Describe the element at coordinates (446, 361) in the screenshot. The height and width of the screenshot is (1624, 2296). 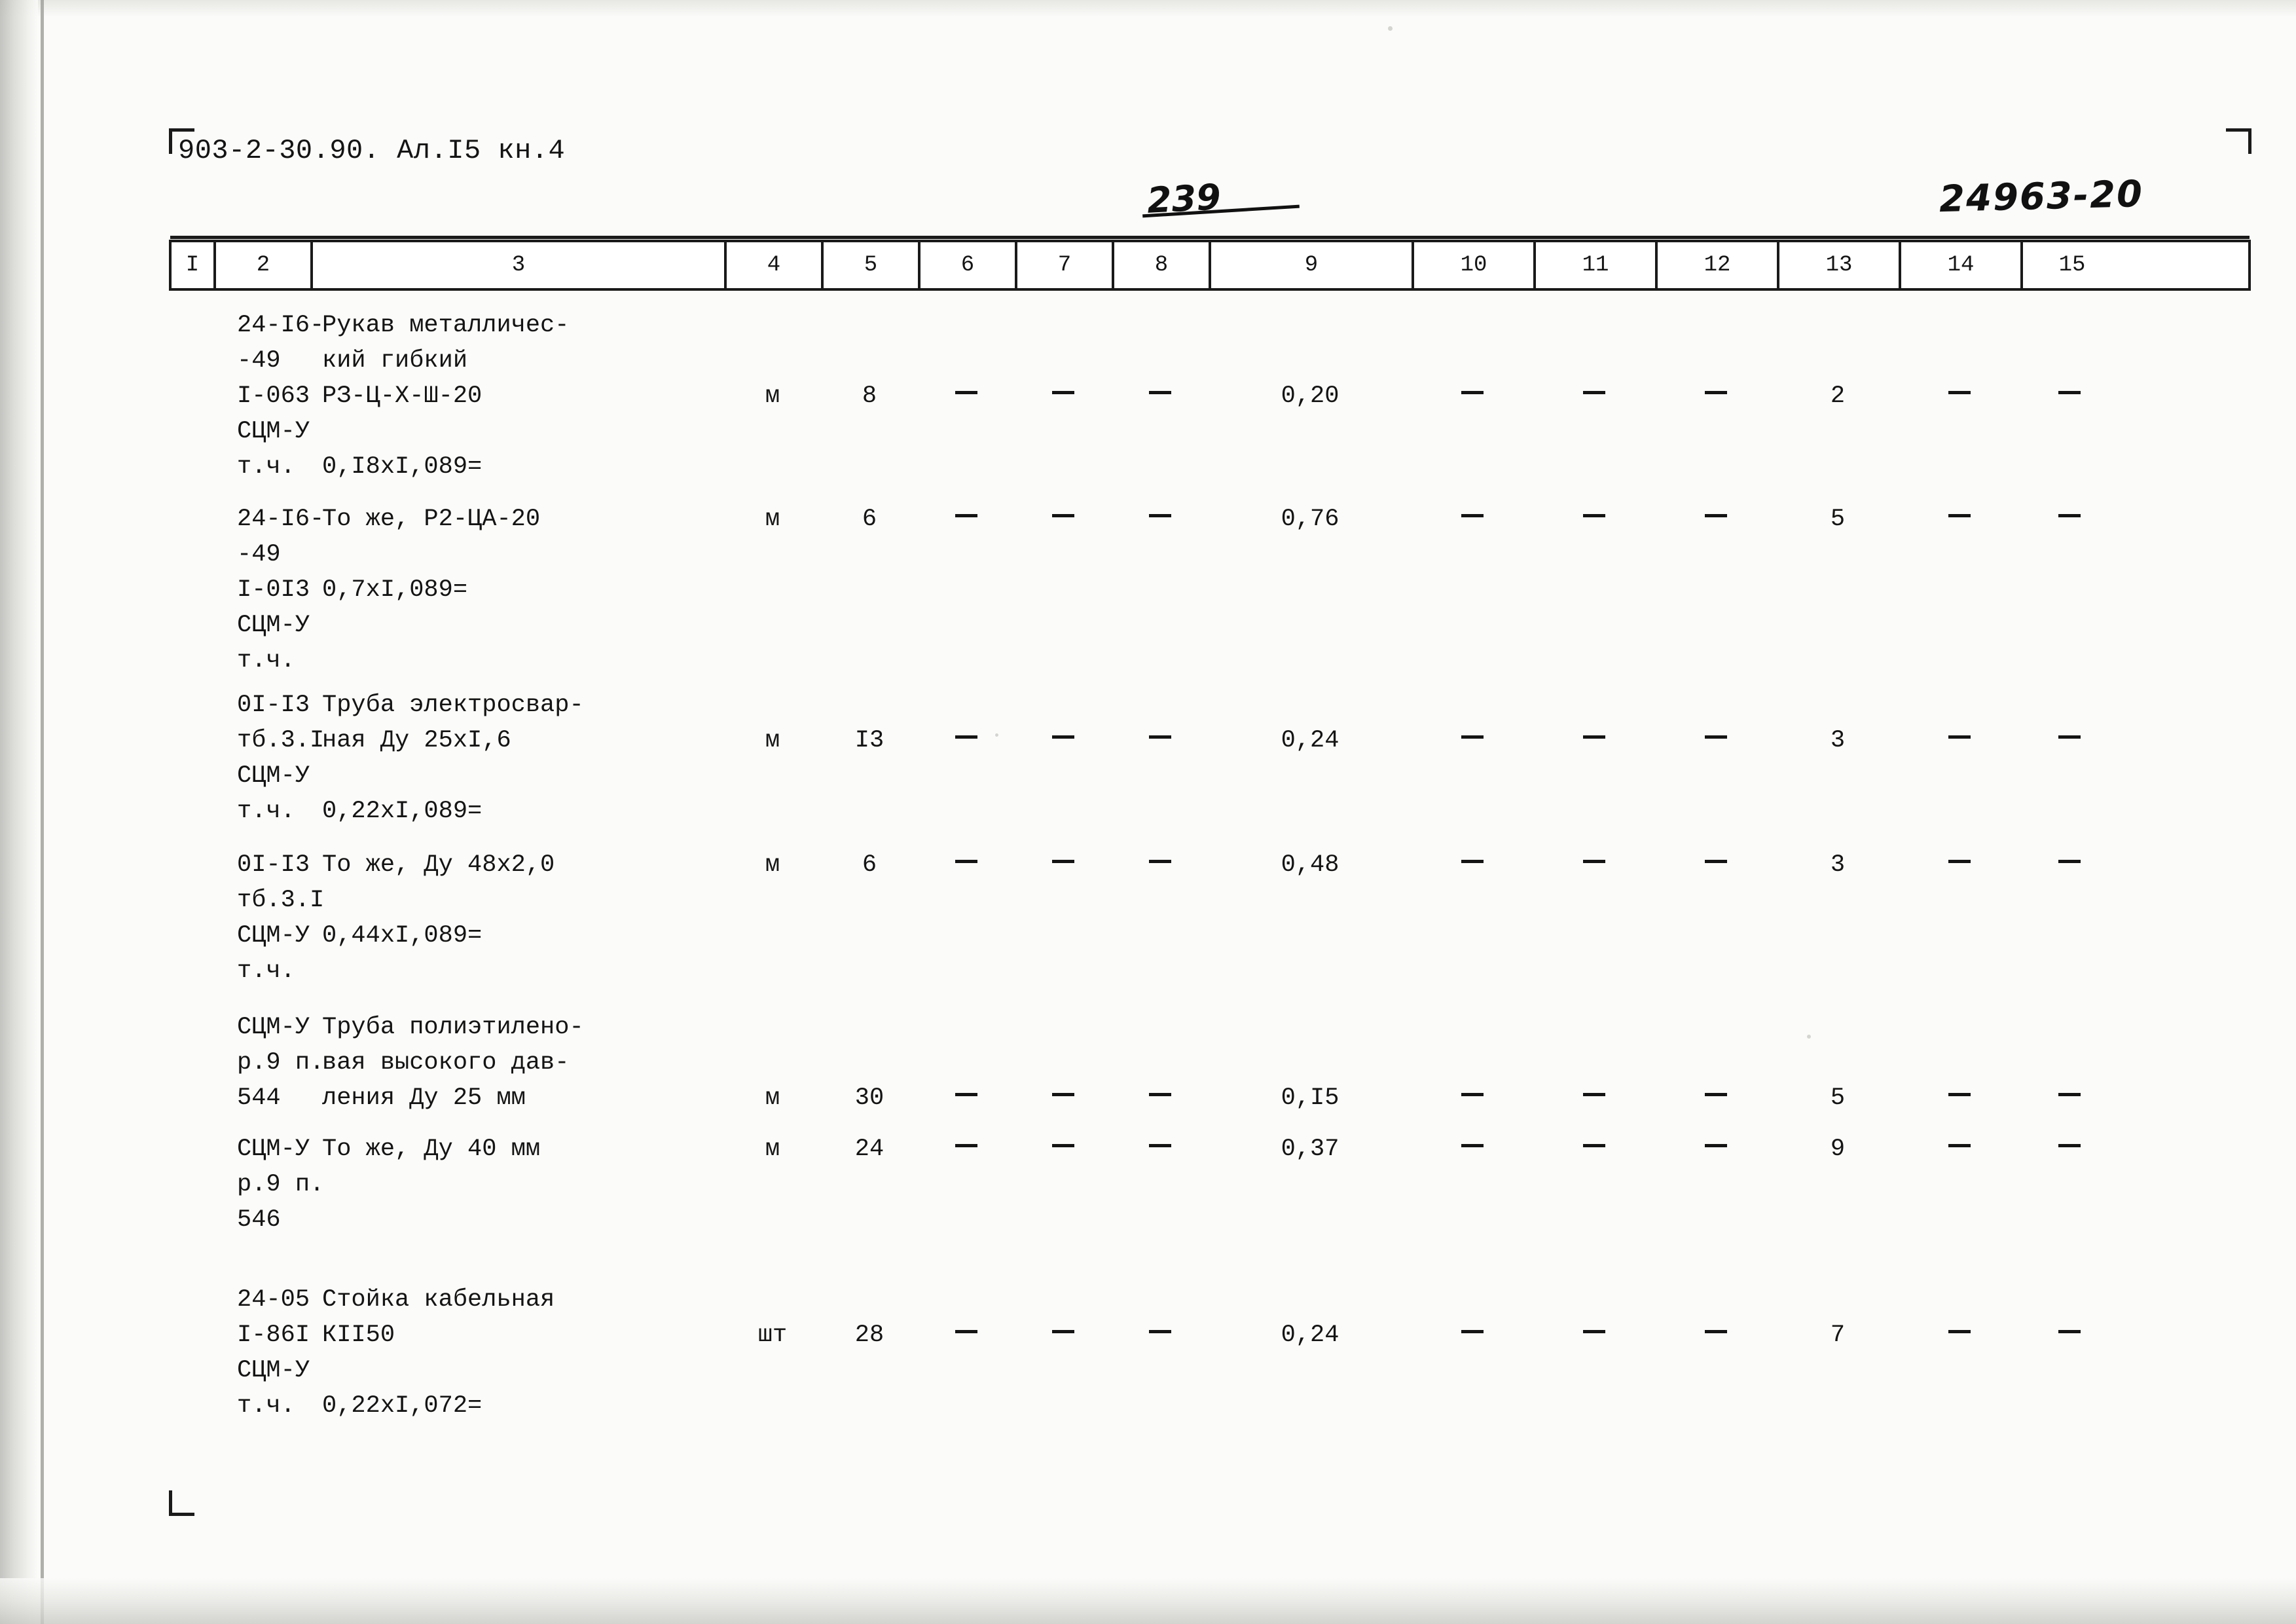
I see `material-name-text: Рукав металличес- кий гибкий РЗ-Ц-Х-Ш-20` at that location.